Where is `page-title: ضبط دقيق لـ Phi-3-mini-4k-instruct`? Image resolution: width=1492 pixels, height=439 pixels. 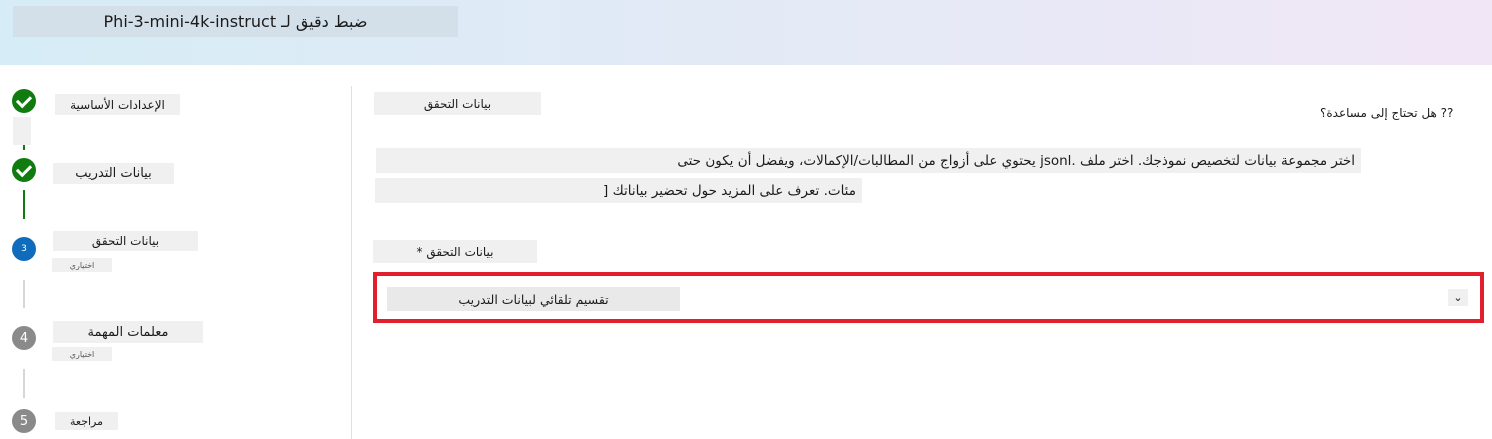 page-title: ضبط دقيق لـ Phi-3-mini-4k-instruct is located at coordinates (235, 21).